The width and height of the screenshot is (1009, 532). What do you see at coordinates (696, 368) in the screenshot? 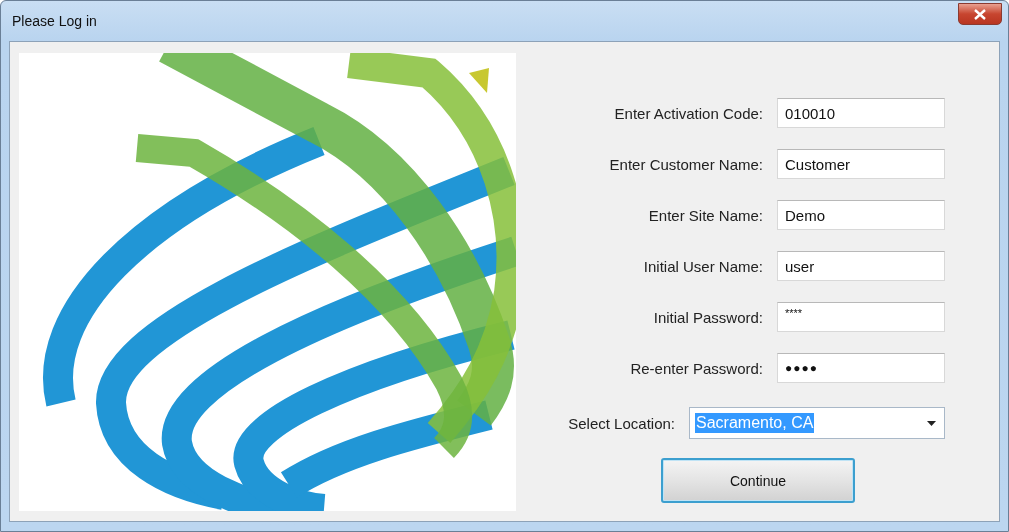
I see `field-label: Re-enter Password:` at bounding box center [696, 368].